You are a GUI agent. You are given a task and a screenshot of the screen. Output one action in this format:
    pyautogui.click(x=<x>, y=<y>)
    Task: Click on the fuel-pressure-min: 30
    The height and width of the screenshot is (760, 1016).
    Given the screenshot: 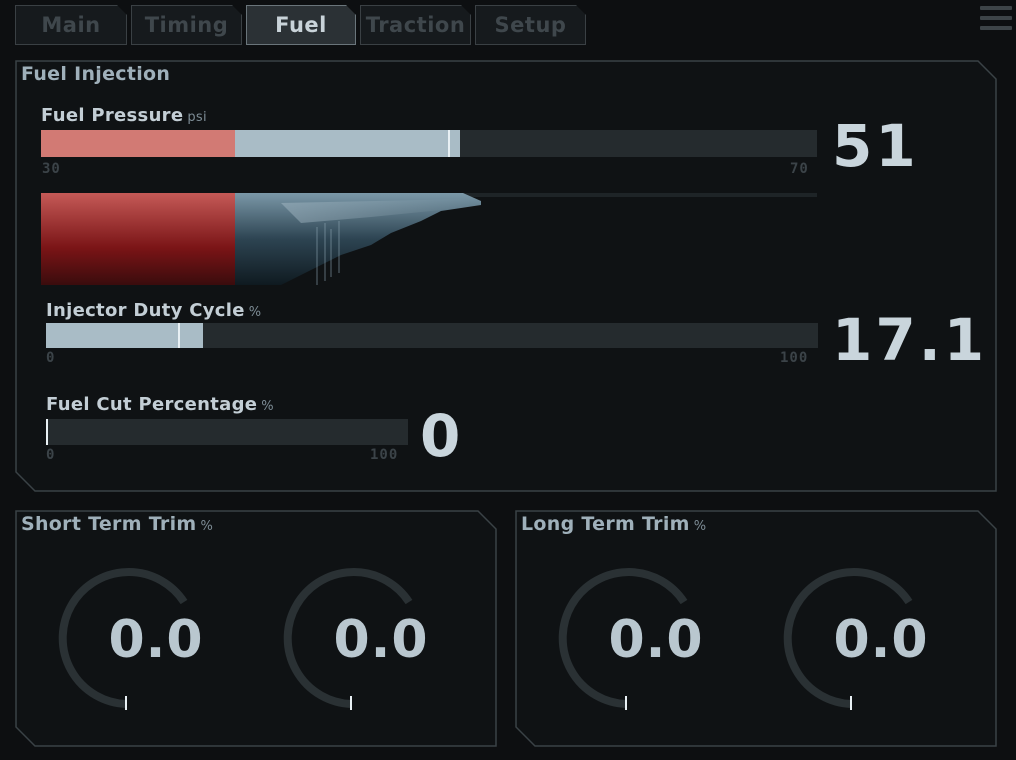 What is the action you would take?
    pyautogui.click(x=51, y=169)
    